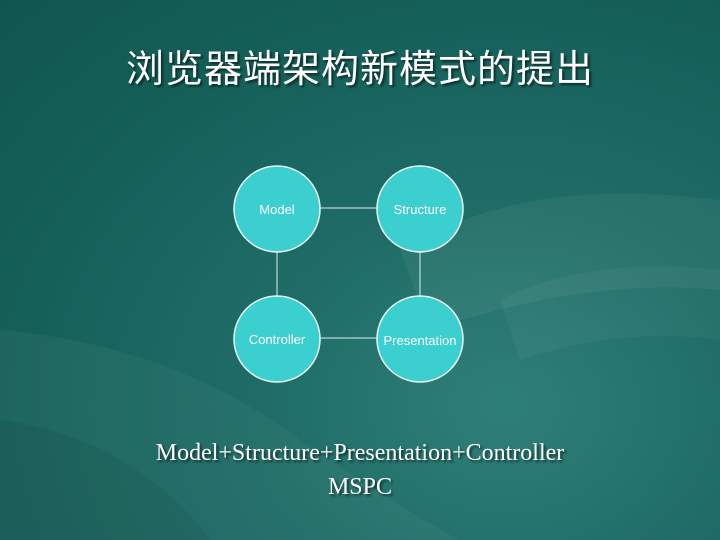  I want to click on node-structure: Structure, so click(420, 209).